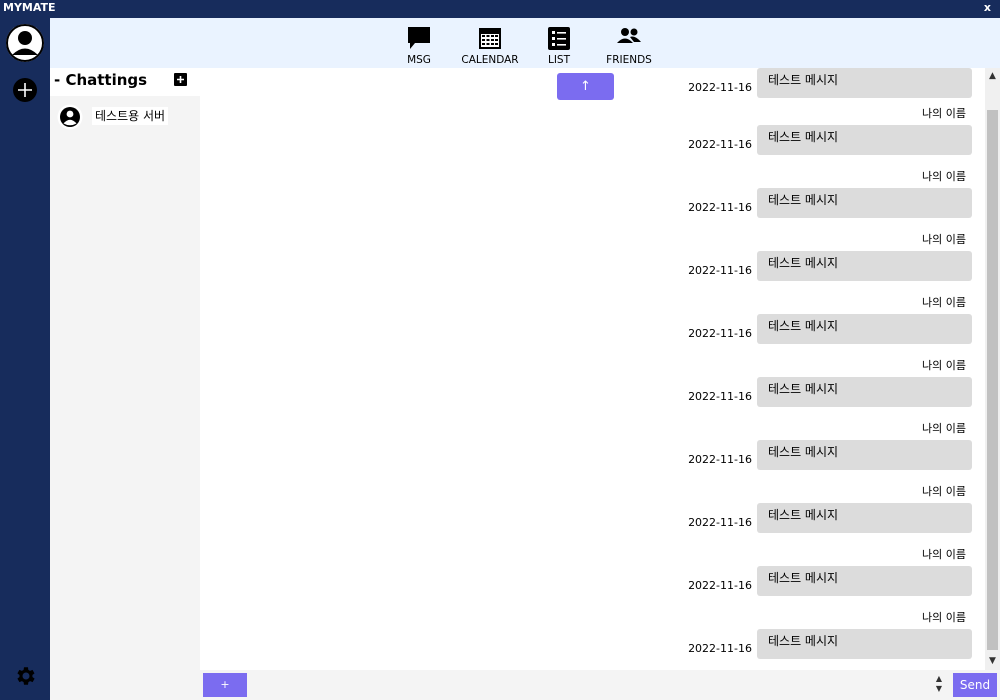 This screenshot has height=700, width=1000. I want to click on chat-room-item: 테스트용 서버, so click(125, 117).